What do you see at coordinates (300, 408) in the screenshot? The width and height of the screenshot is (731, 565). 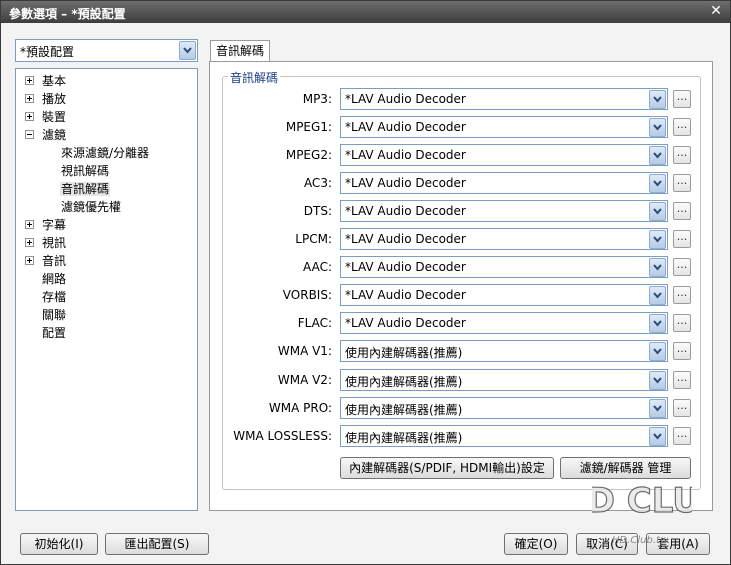 I see `decoder-label: WMA PRO:` at bounding box center [300, 408].